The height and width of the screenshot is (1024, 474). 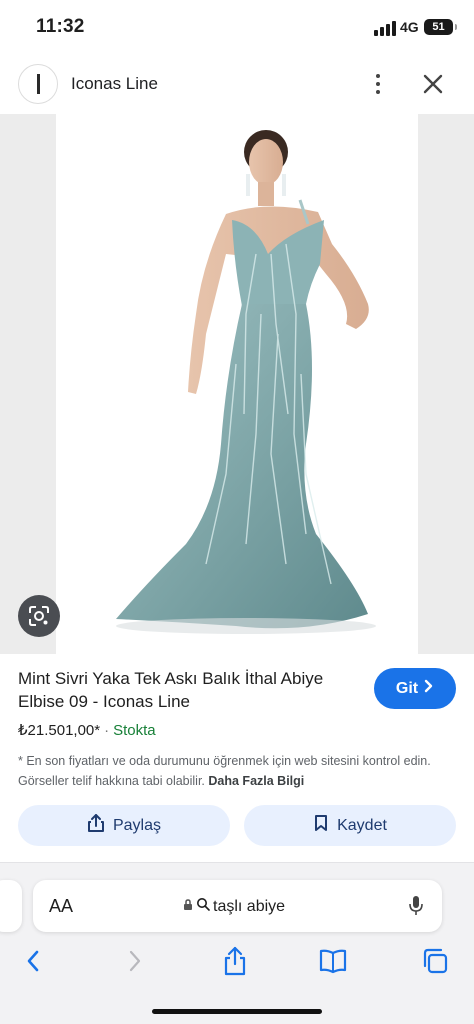 What do you see at coordinates (237, 85) in the screenshot?
I see `result-header: Iconas Line` at bounding box center [237, 85].